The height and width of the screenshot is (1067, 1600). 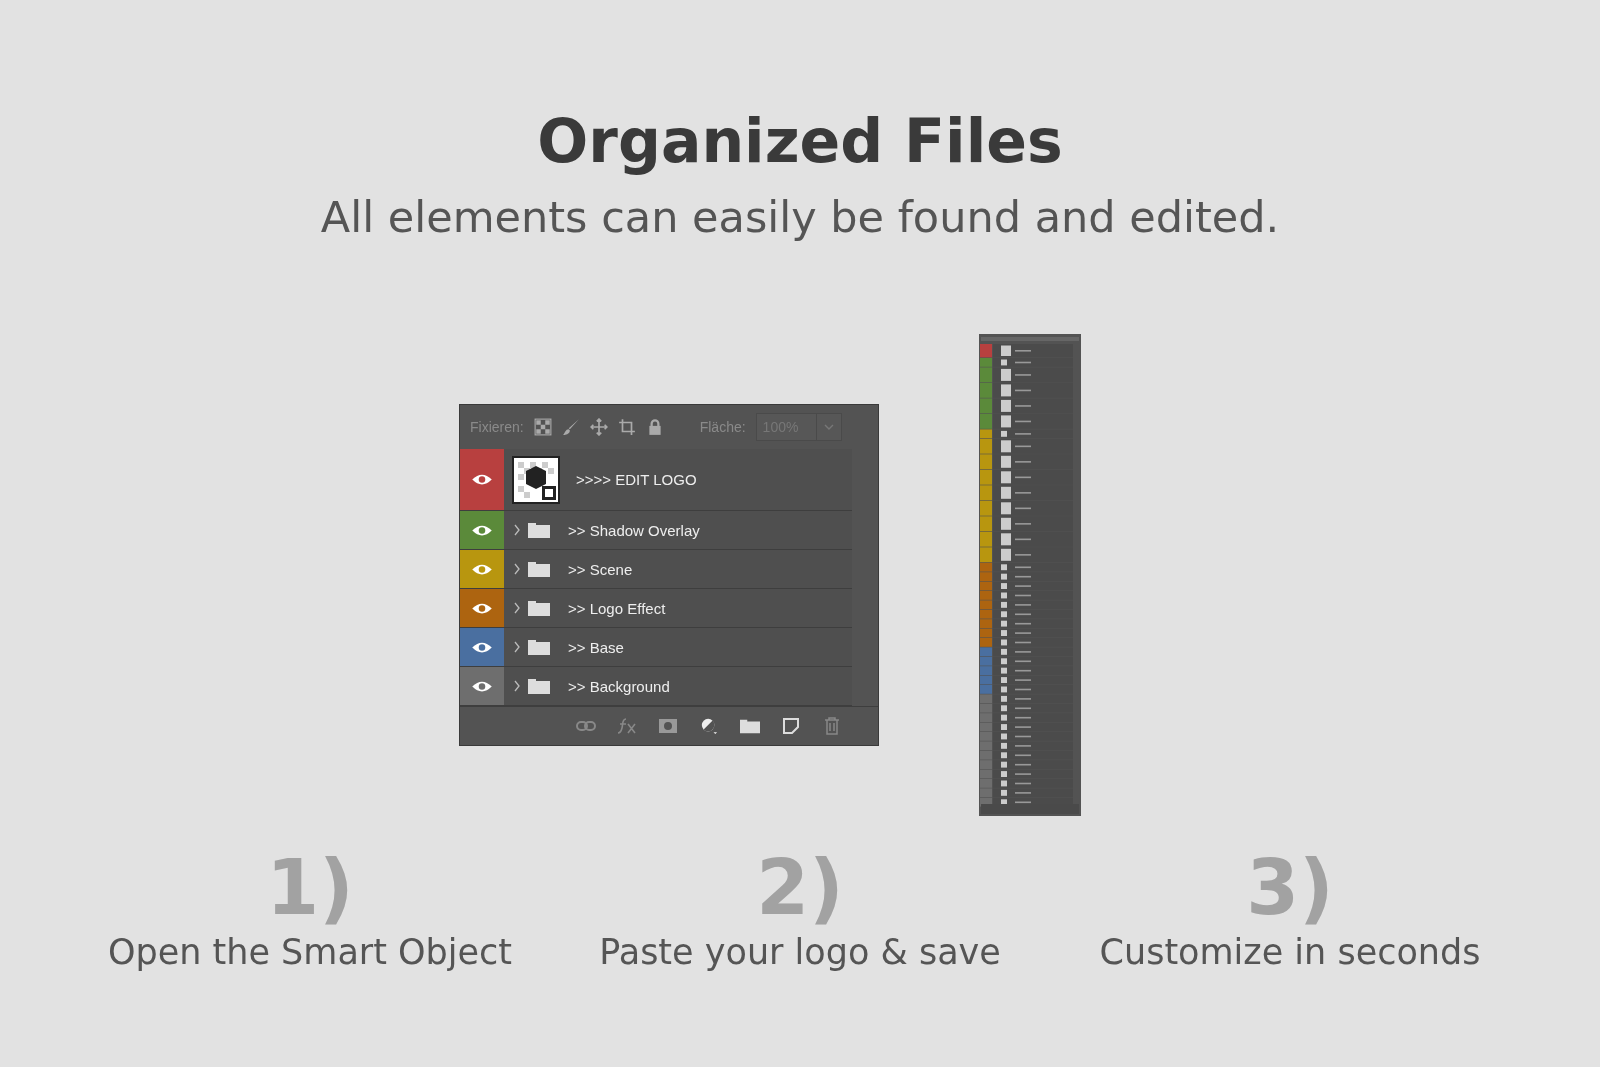 What do you see at coordinates (310, 888) in the screenshot?
I see `step-number: 1)` at bounding box center [310, 888].